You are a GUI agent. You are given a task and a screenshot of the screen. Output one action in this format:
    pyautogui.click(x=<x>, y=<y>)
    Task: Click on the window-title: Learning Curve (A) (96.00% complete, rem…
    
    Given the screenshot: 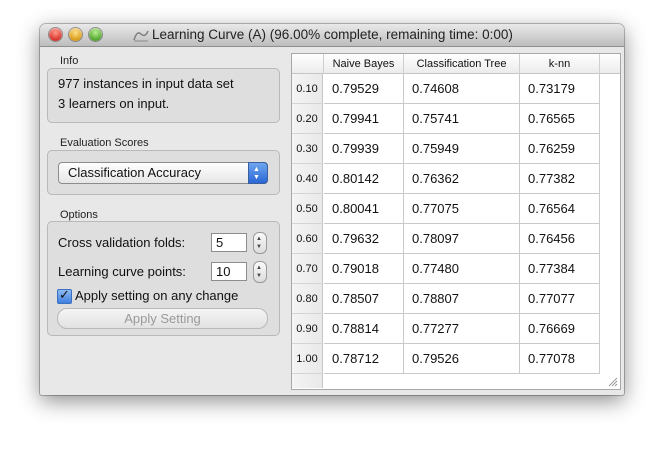 What is the action you would take?
    pyautogui.click(x=332, y=34)
    